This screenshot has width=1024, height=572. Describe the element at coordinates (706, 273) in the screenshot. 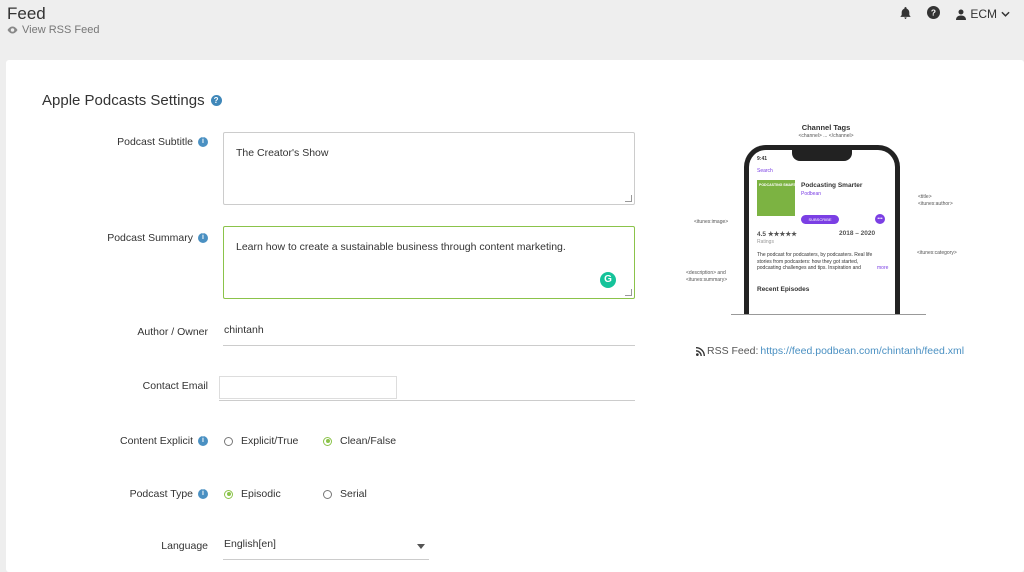

I see `tag-description: <description> and` at that location.